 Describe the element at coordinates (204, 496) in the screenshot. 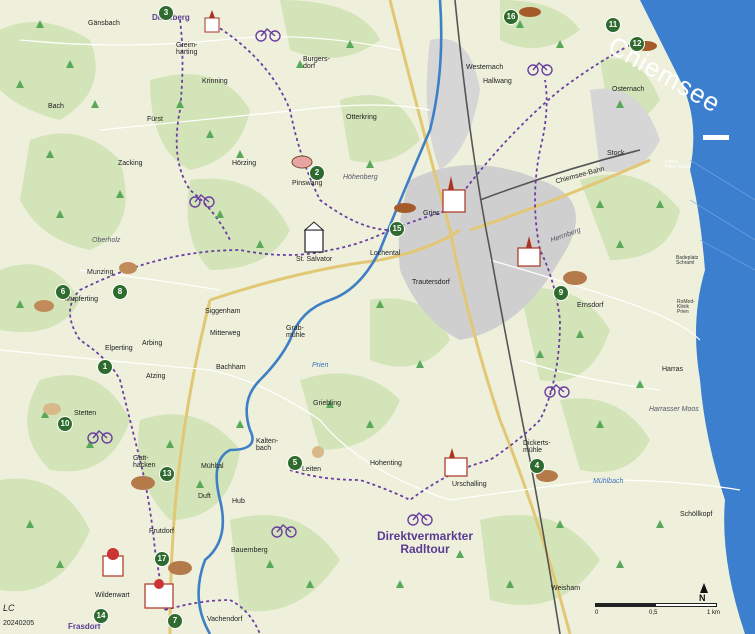

I see `place-label: Duft` at that location.